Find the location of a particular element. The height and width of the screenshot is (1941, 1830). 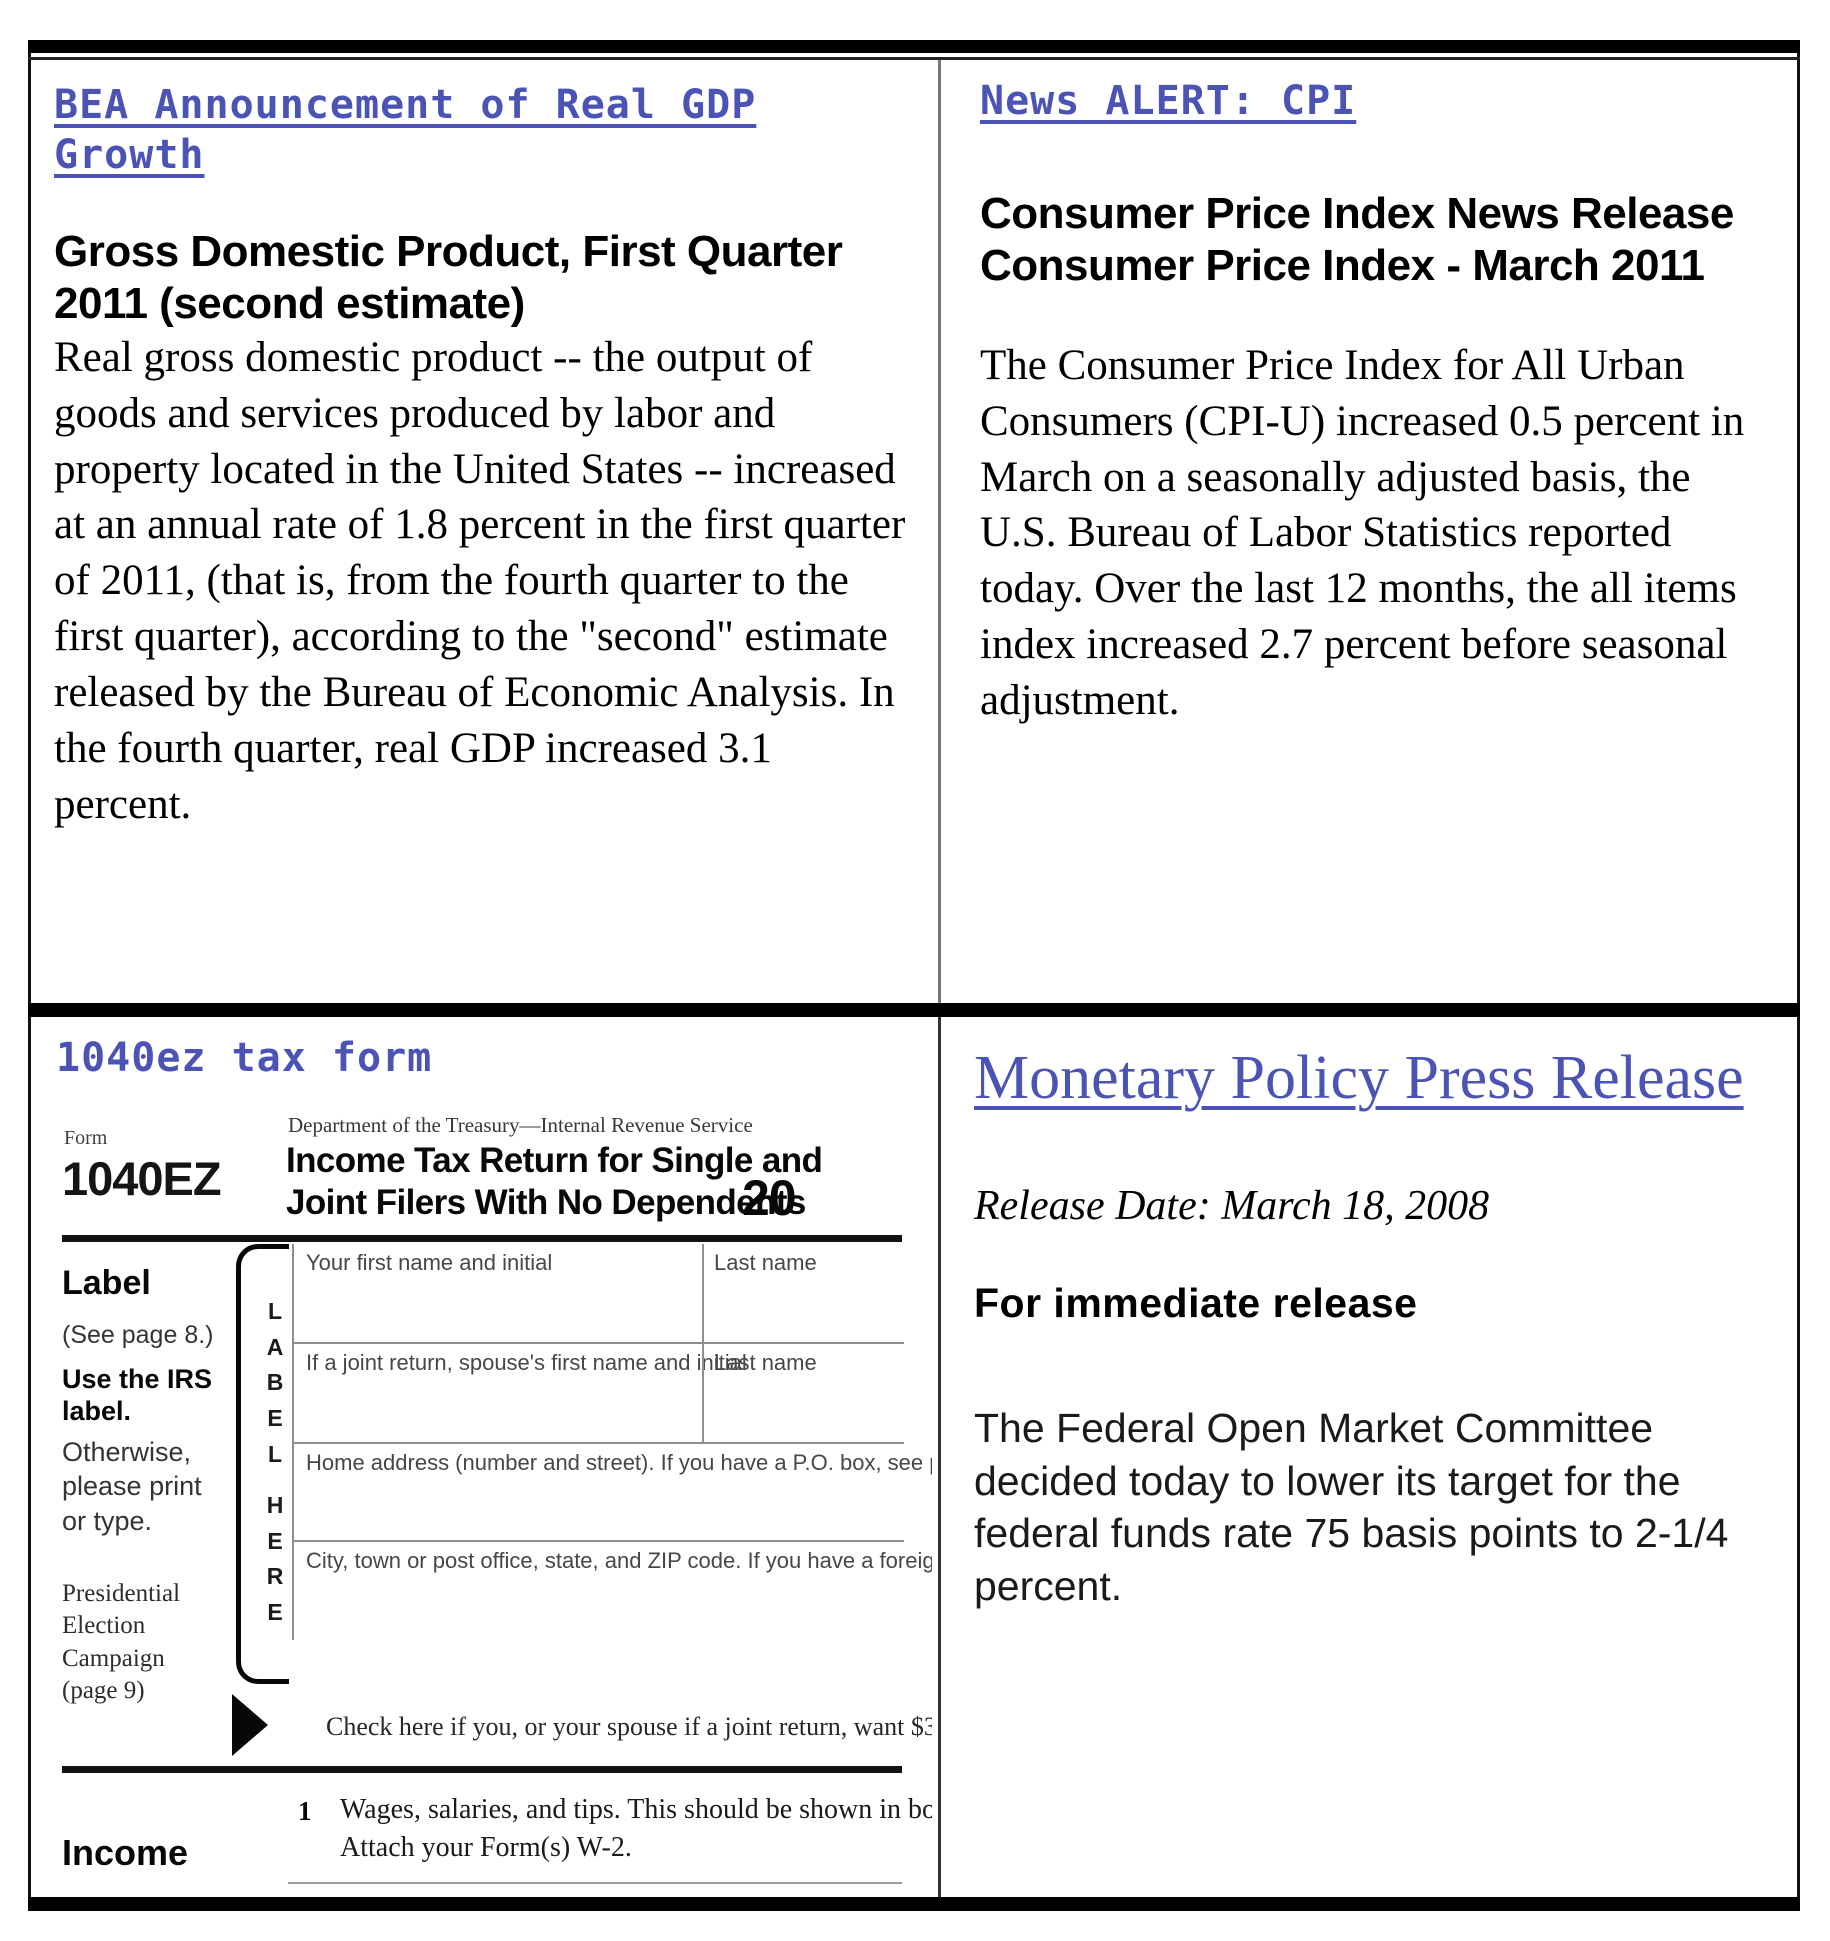

form-word-label: Form is located at coordinates (86, 1138).